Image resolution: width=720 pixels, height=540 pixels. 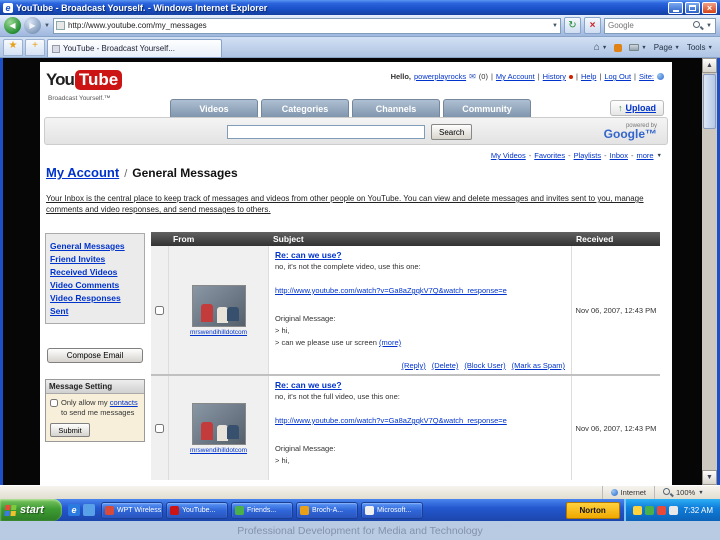 What do you see at coordinates (675, 7) in the screenshot?
I see `minimize-button` at bounding box center [675, 7].